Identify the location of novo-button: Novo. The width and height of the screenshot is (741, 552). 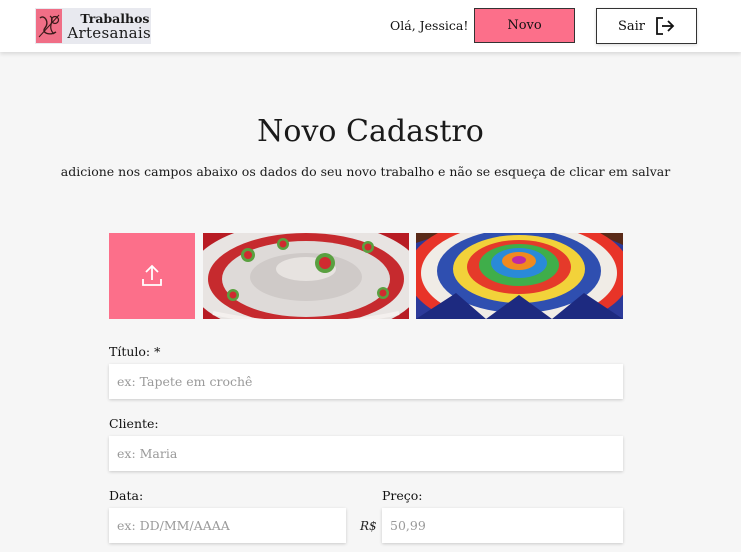
(524, 25).